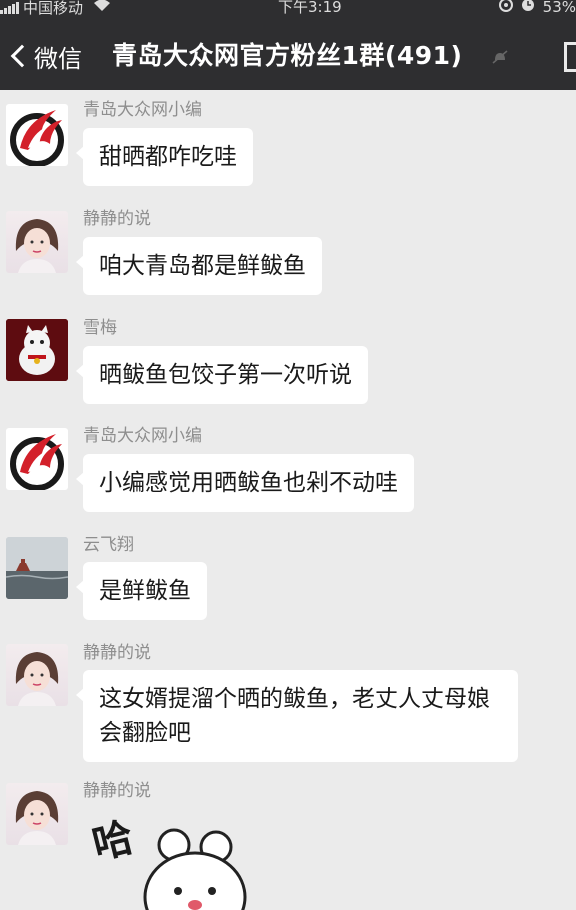 The width and height of the screenshot is (576, 910). What do you see at coordinates (570, 57) in the screenshot?
I see `group-info-icon` at bounding box center [570, 57].